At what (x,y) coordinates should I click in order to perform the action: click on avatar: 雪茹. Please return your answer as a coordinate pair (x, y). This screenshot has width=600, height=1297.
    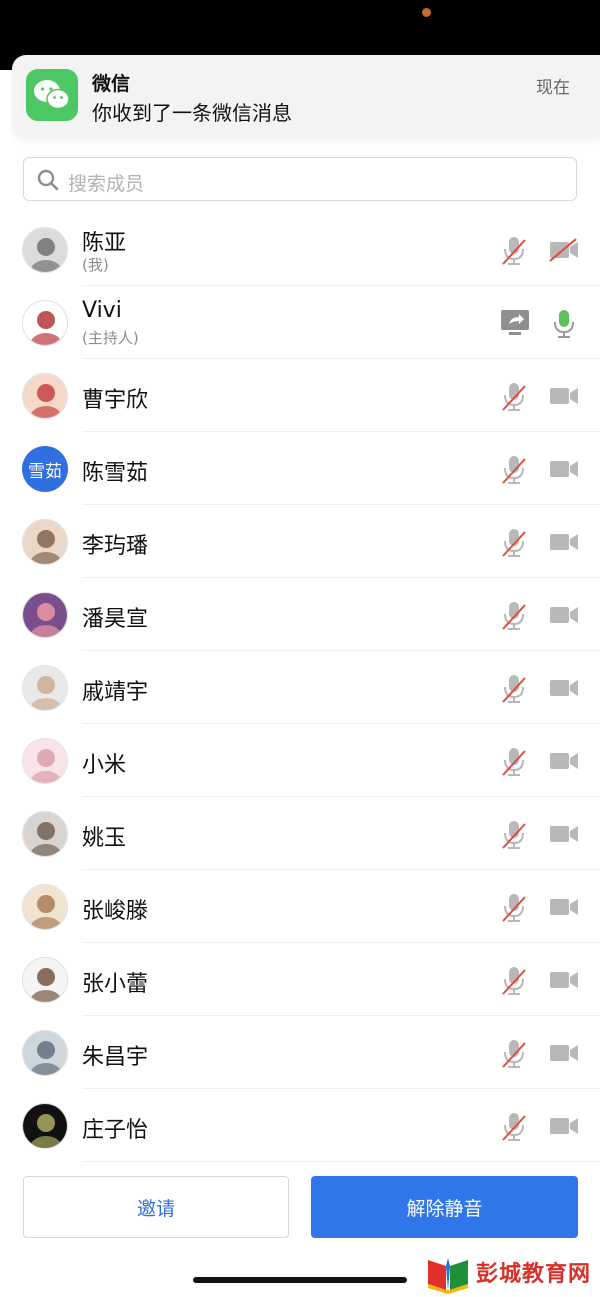
    Looking at the image, I should click on (45, 469).